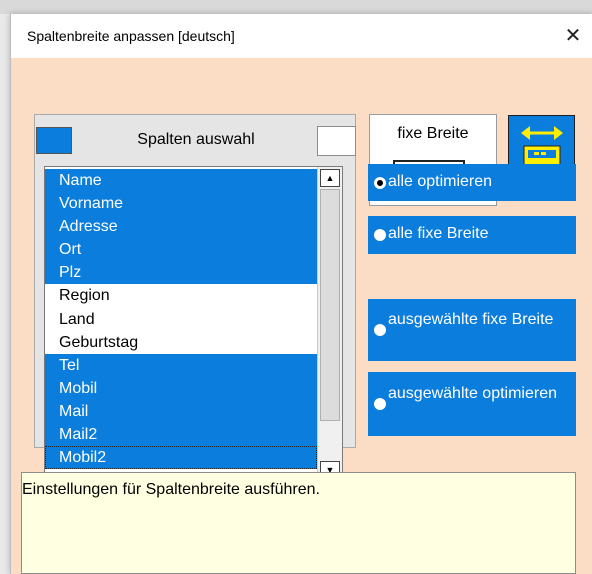  Describe the element at coordinates (181, 365) in the screenshot. I see `list-item: Tel` at that location.